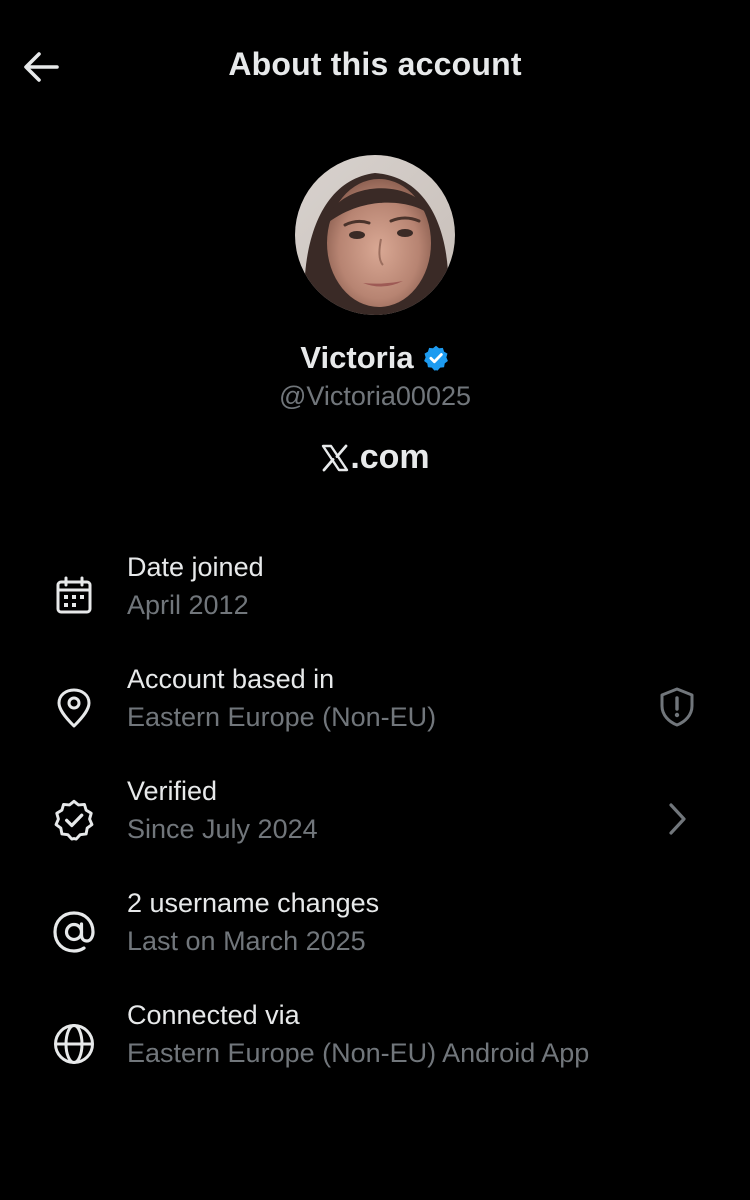 The height and width of the screenshot is (1200, 750). Describe the element at coordinates (231, 679) in the screenshot. I see `info-title: Account based in` at that location.